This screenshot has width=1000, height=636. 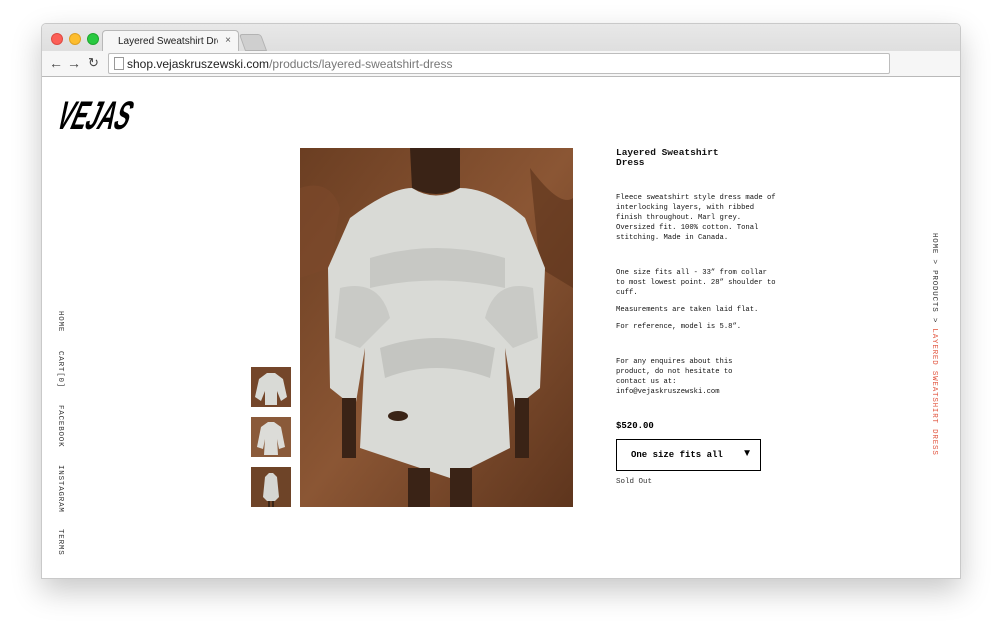 What do you see at coordinates (60, 369) in the screenshot?
I see `nav-cart-link: CART[0]` at bounding box center [60, 369].